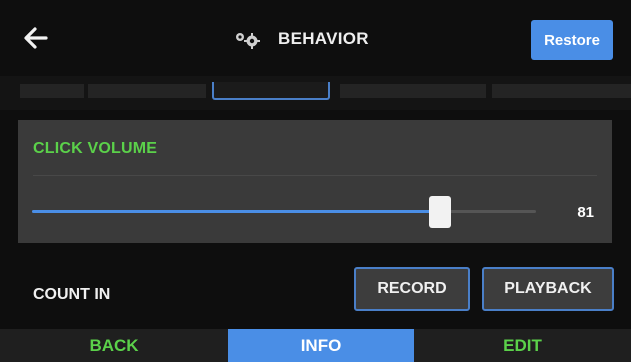 This screenshot has height=362, width=631. What do you see at coordinates (440, 212) in the screenshot?
I see `slider-thumb` at bounding box center [440, 212].